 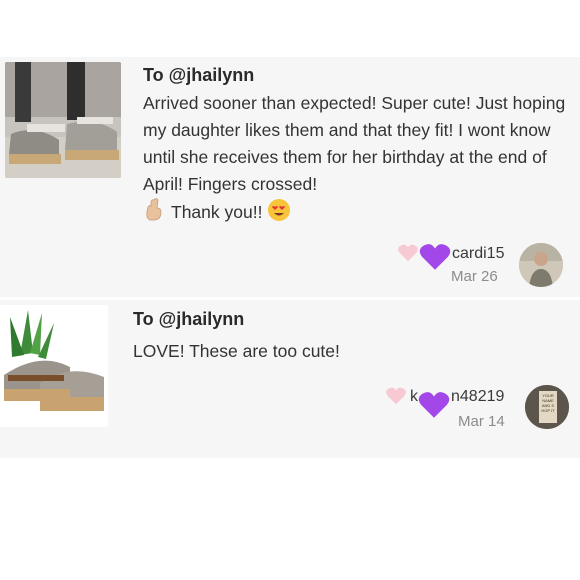 I want to click on review-date: Mar 26, so click(x=474, y=276).